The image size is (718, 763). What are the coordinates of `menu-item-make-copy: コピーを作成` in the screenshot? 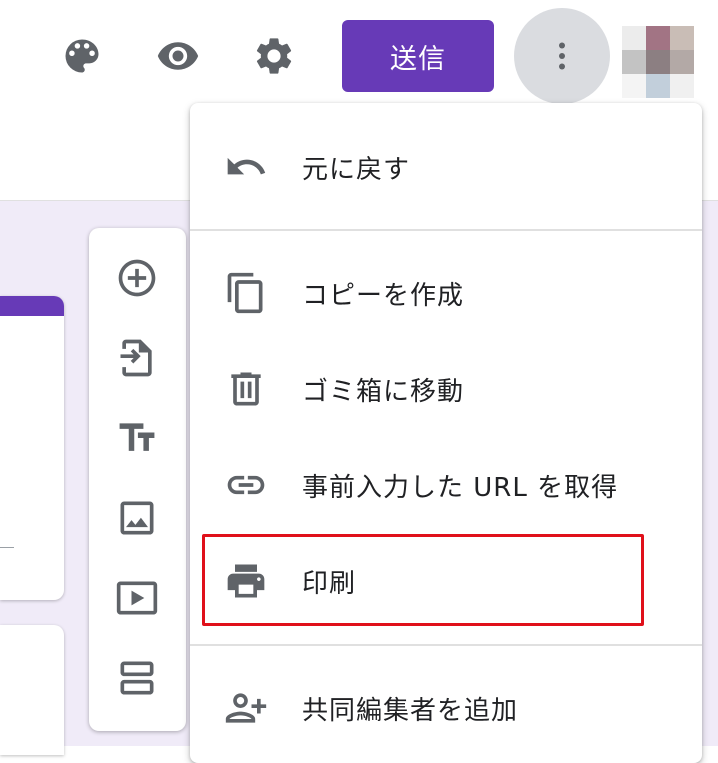 It's located at (446, 293).